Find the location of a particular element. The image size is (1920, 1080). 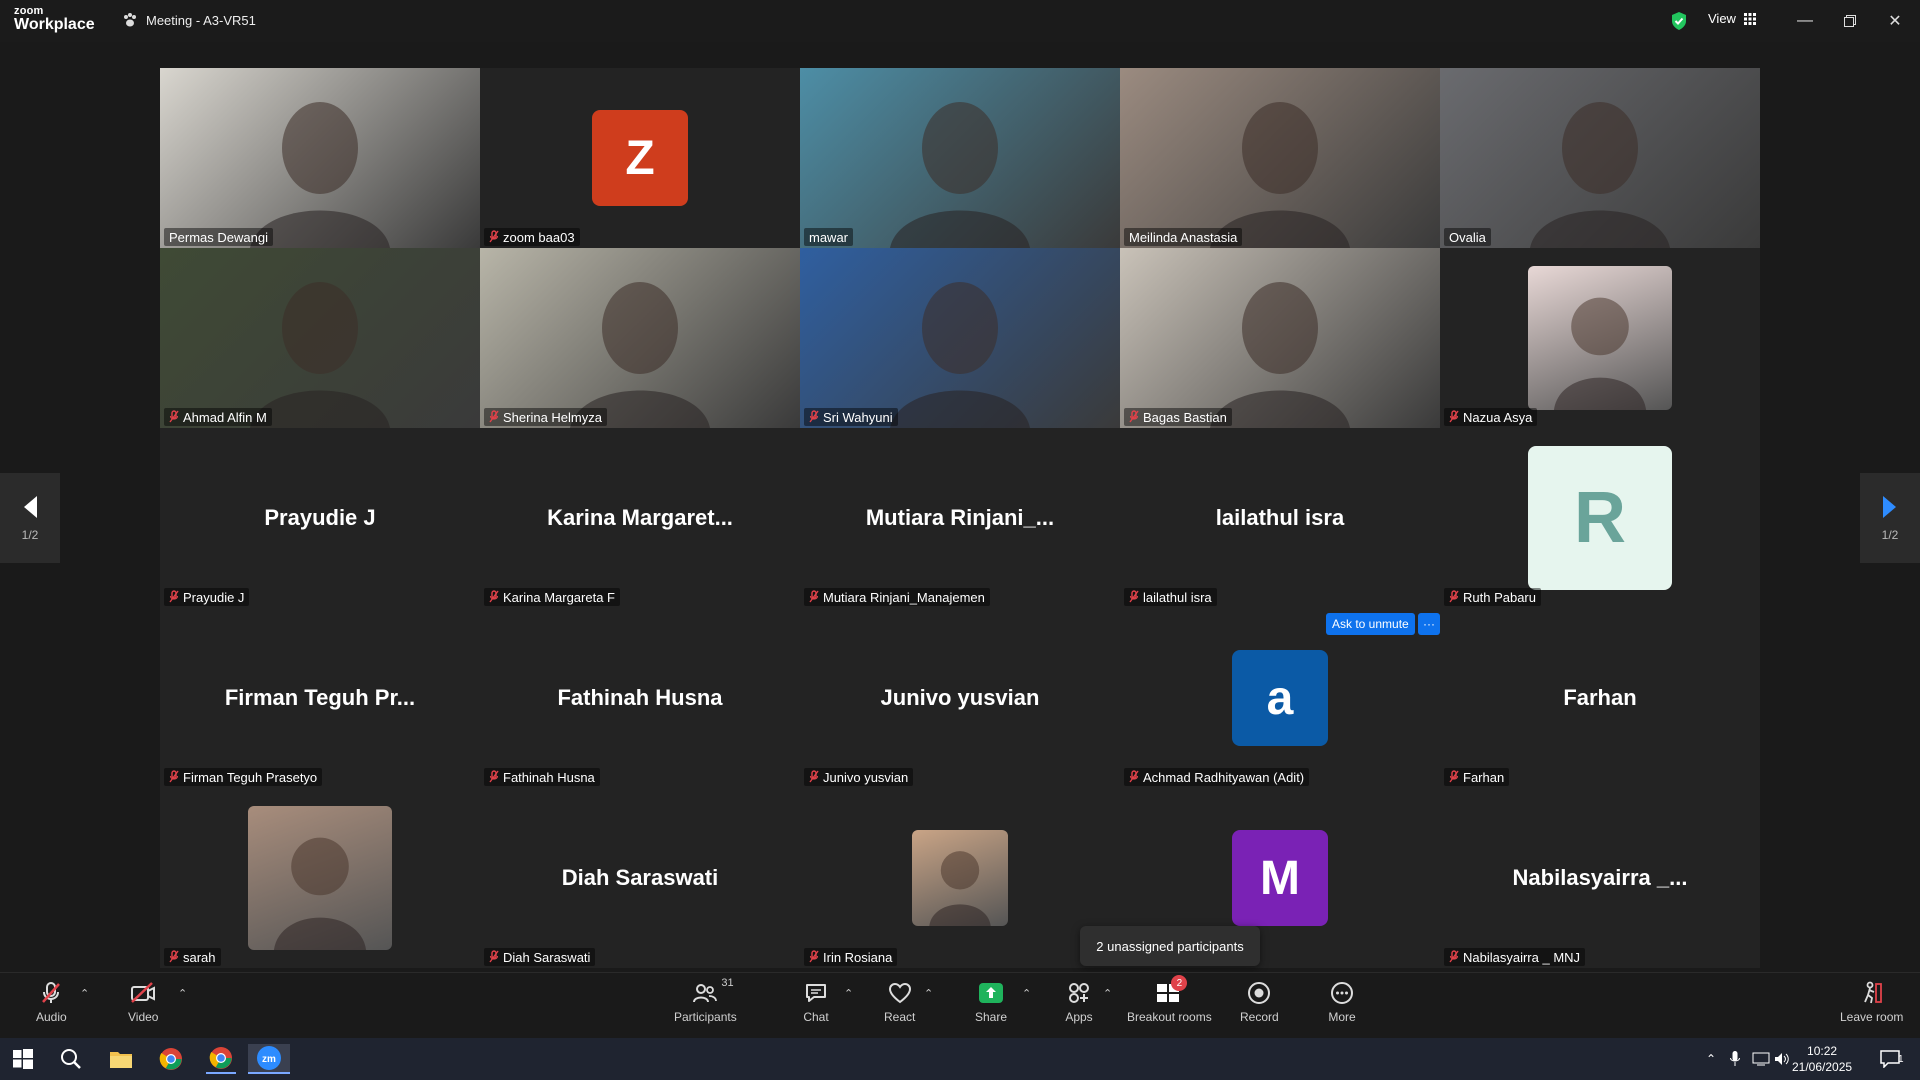

participant-tile: Diah Saraswati Diah Saraswati is located at coordinates (640, 878).